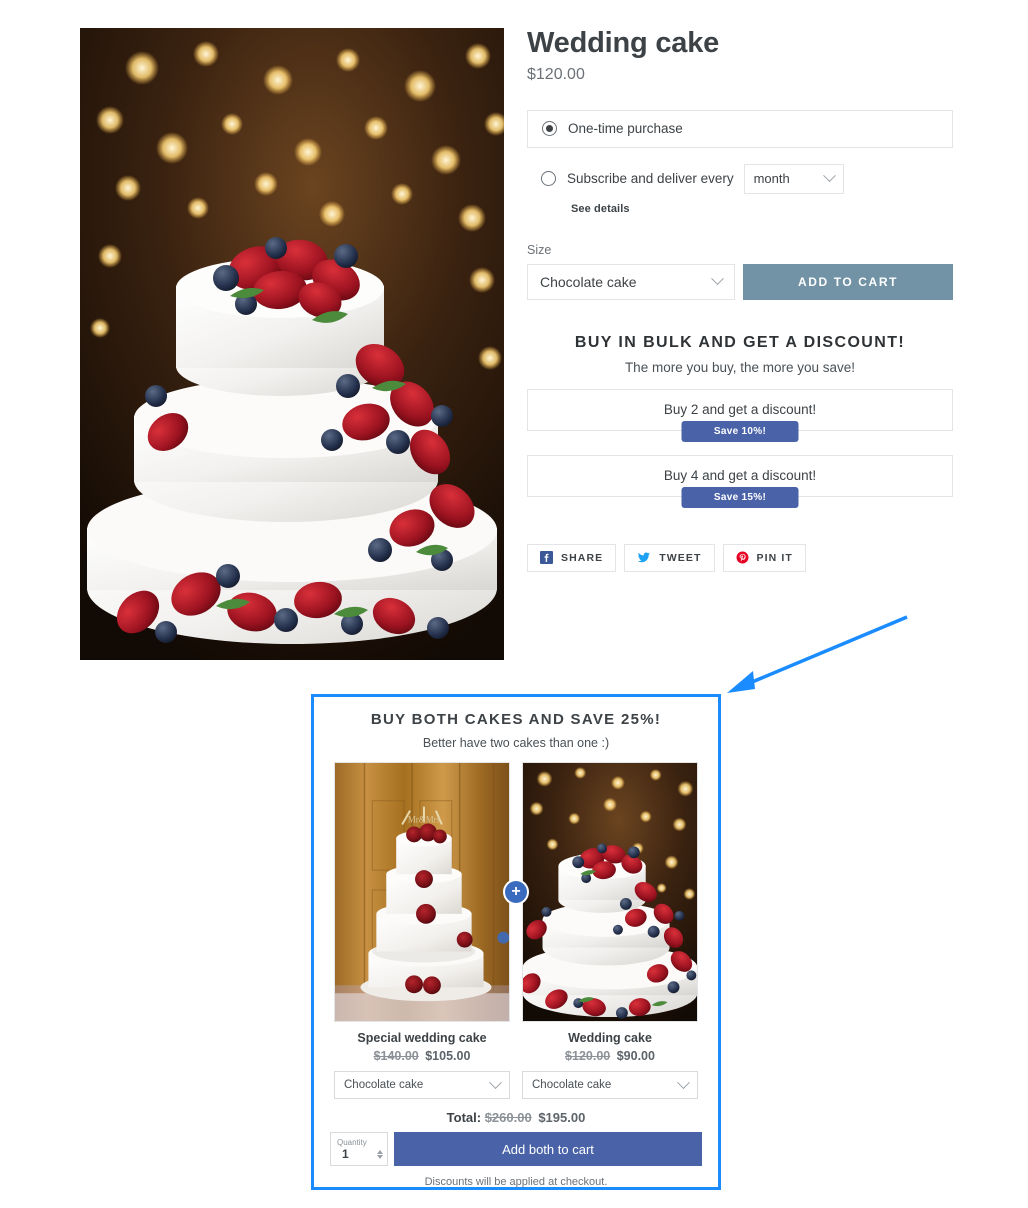 The image size is (1028, 1208). I want to click on bundle-item-1-image: Mr&Mrs, so click(422, 892).